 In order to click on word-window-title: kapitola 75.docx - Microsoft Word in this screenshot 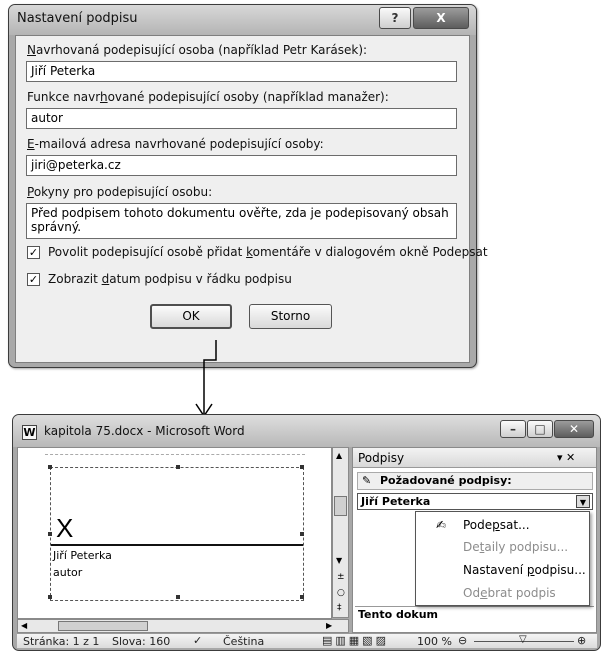, I will do `click(144, 431)`.